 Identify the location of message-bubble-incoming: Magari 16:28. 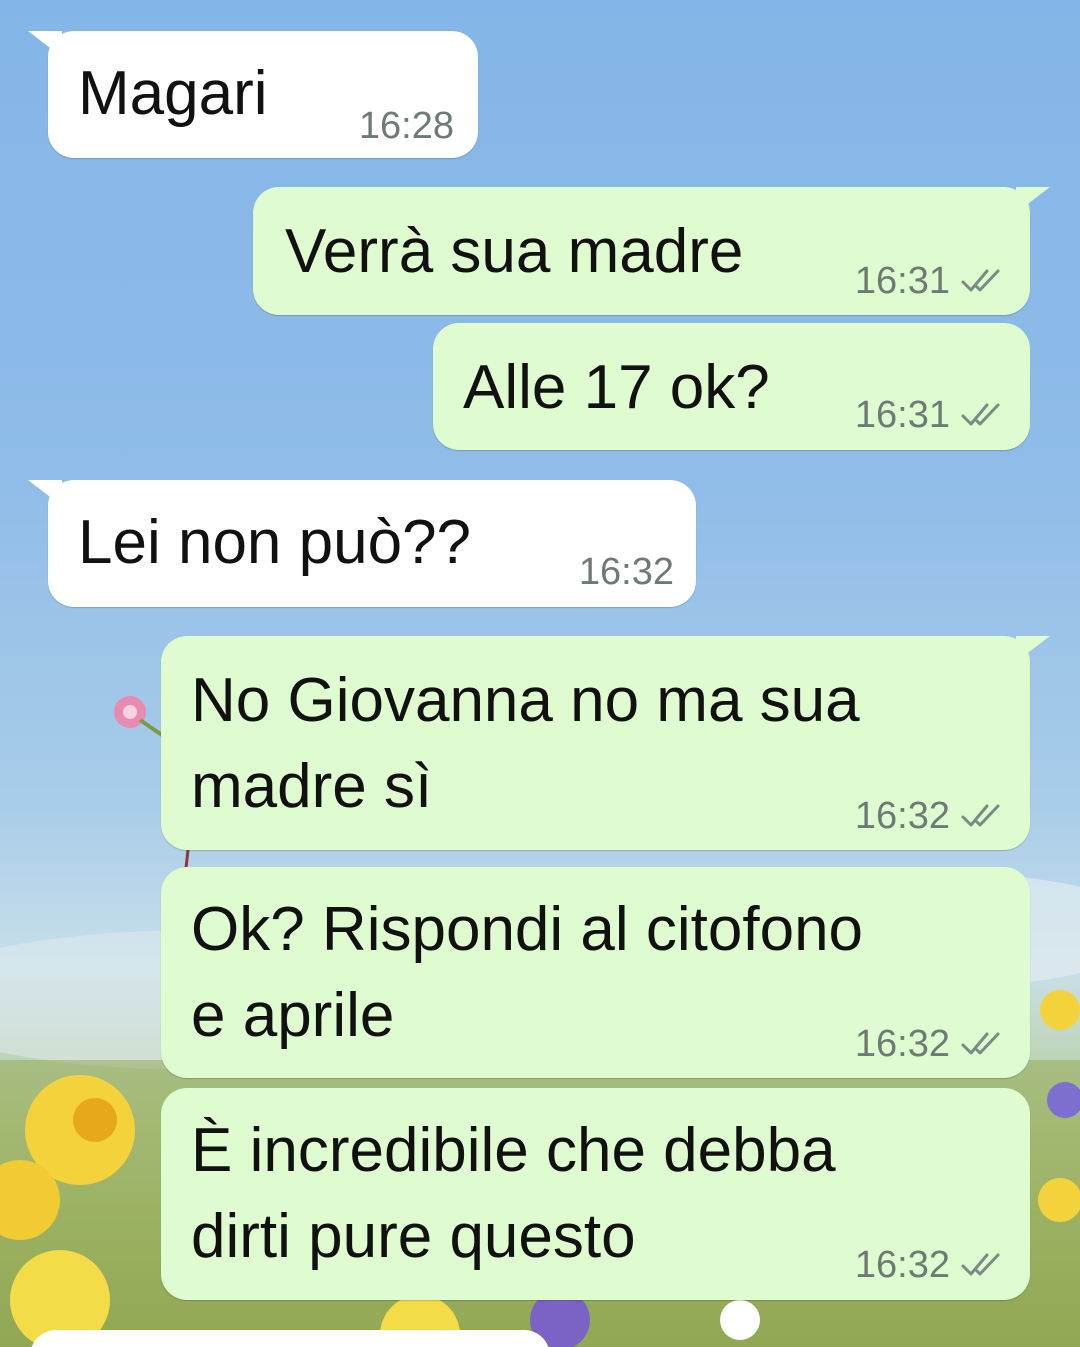
(253, 94).